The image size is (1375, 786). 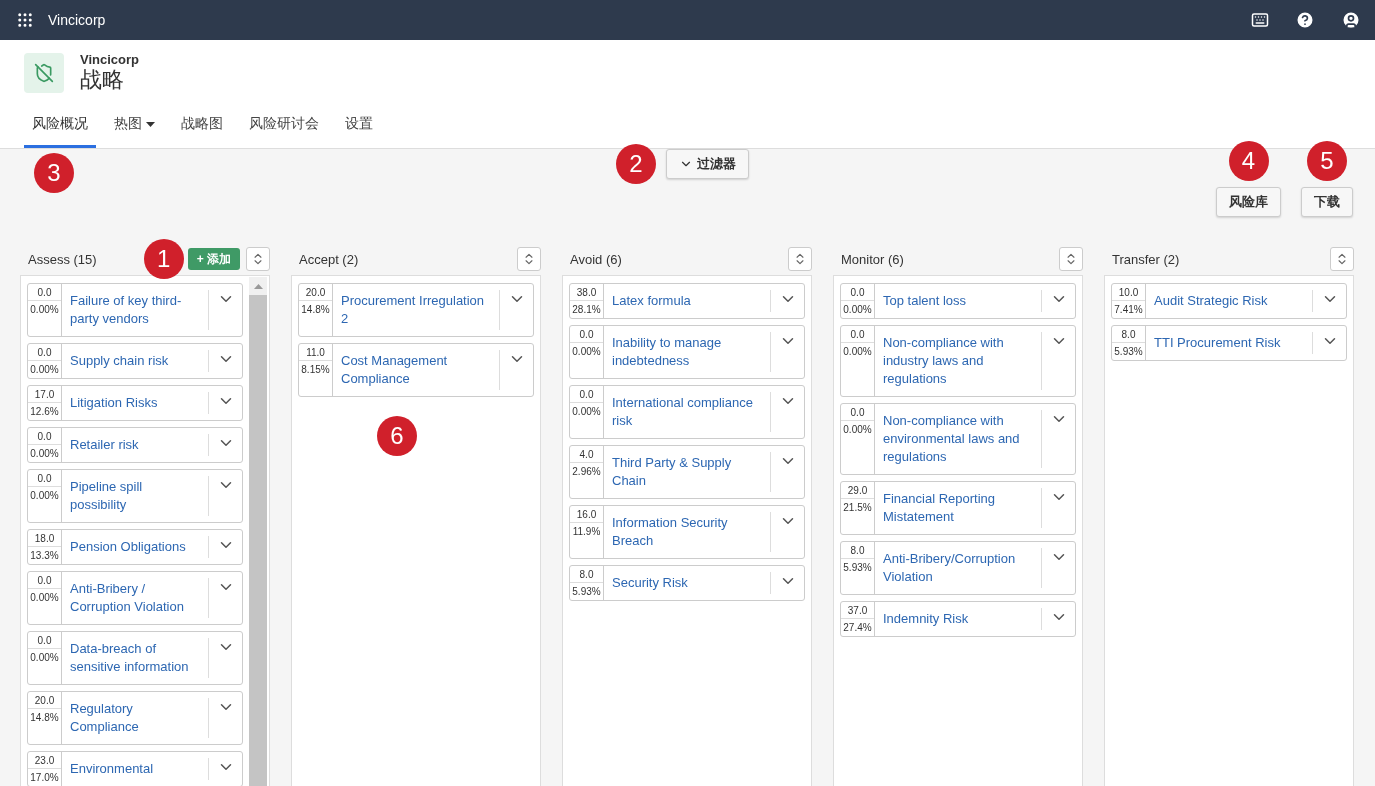 I want to click on risk-name: Supply chain risk, so click(x=135, y=361).